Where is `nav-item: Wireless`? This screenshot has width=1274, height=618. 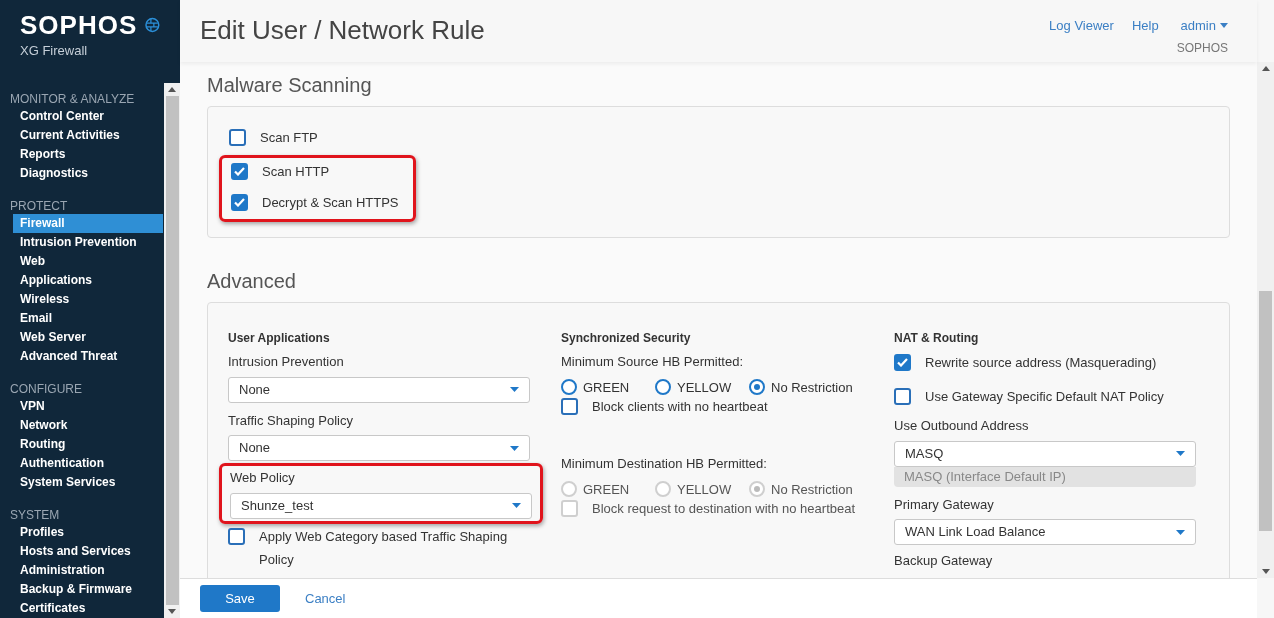 nav-item: Wireless is located at coordinates (88, 299).